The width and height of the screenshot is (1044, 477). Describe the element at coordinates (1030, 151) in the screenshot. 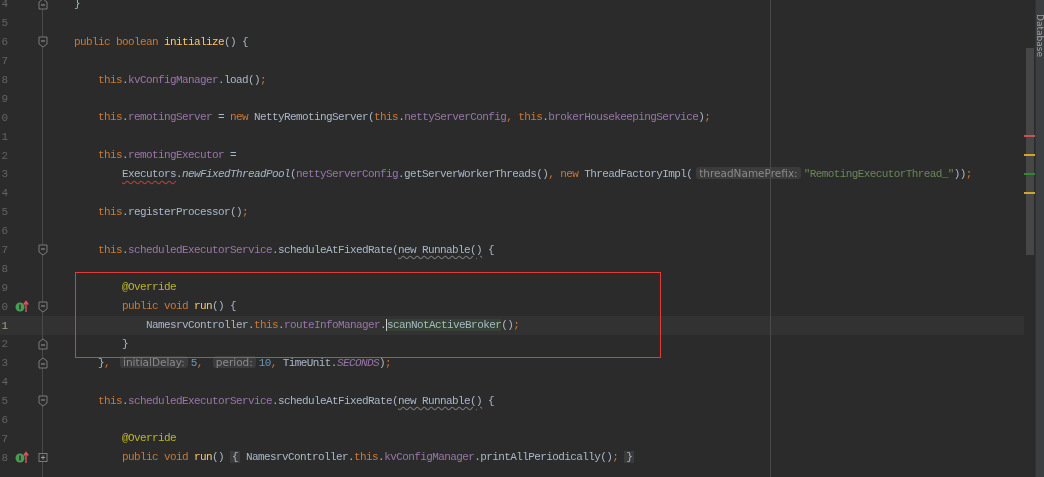

I see `scrollbar-thumb` at that location.